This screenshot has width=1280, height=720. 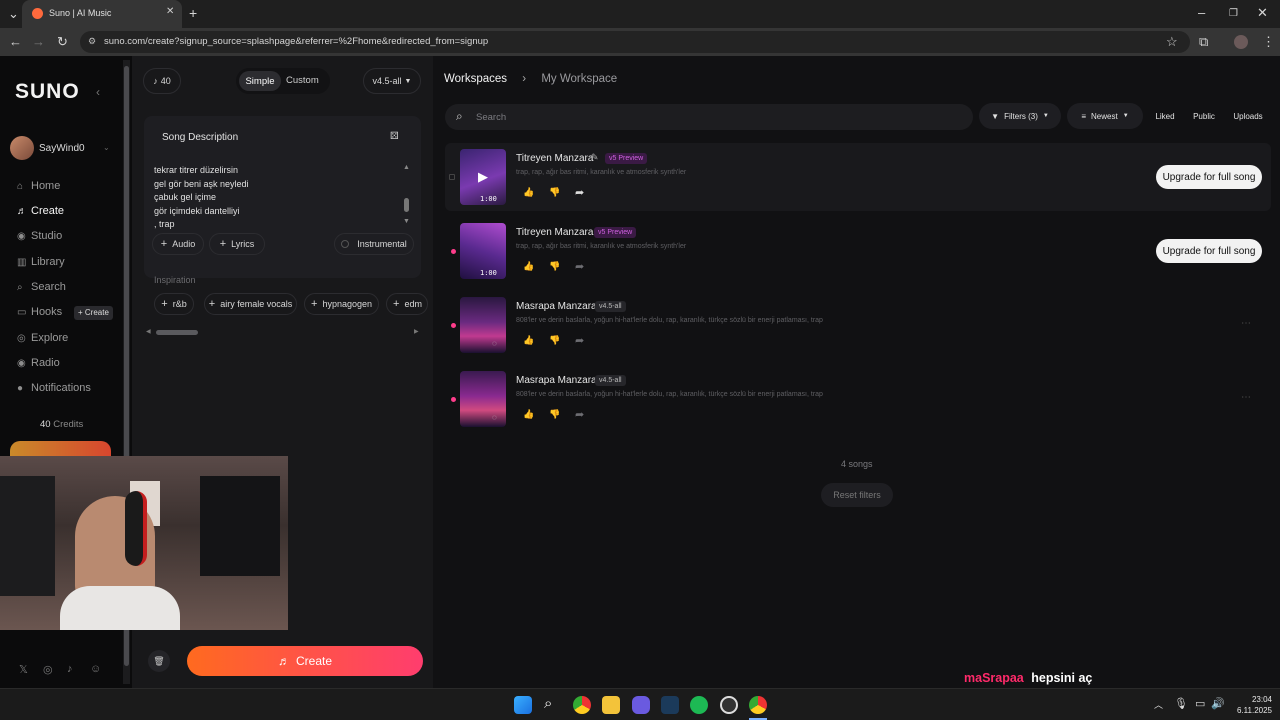 I want to click on network-icon: ▭, so click(x=1200, y=703).